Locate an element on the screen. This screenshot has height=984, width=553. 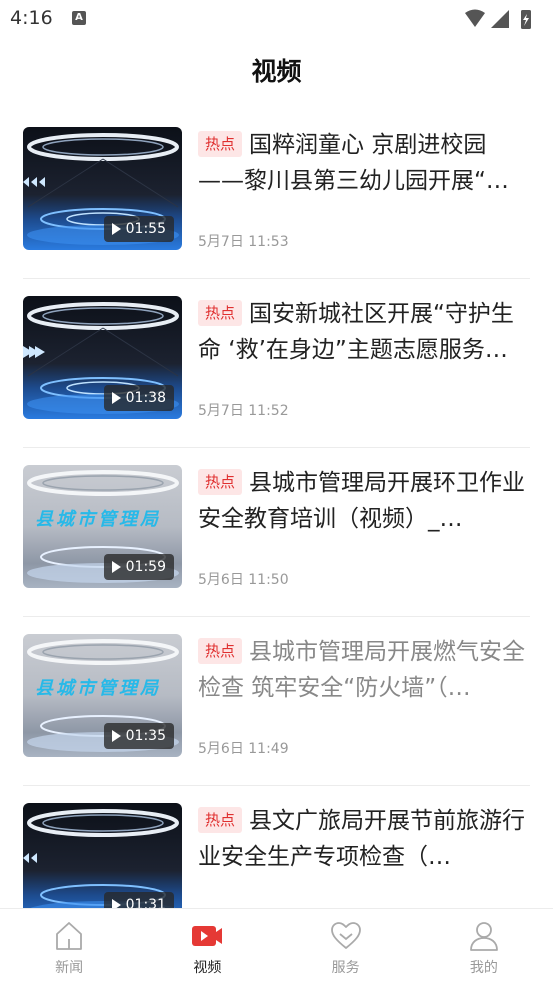
video-icon is located at coordinates (207, 936).